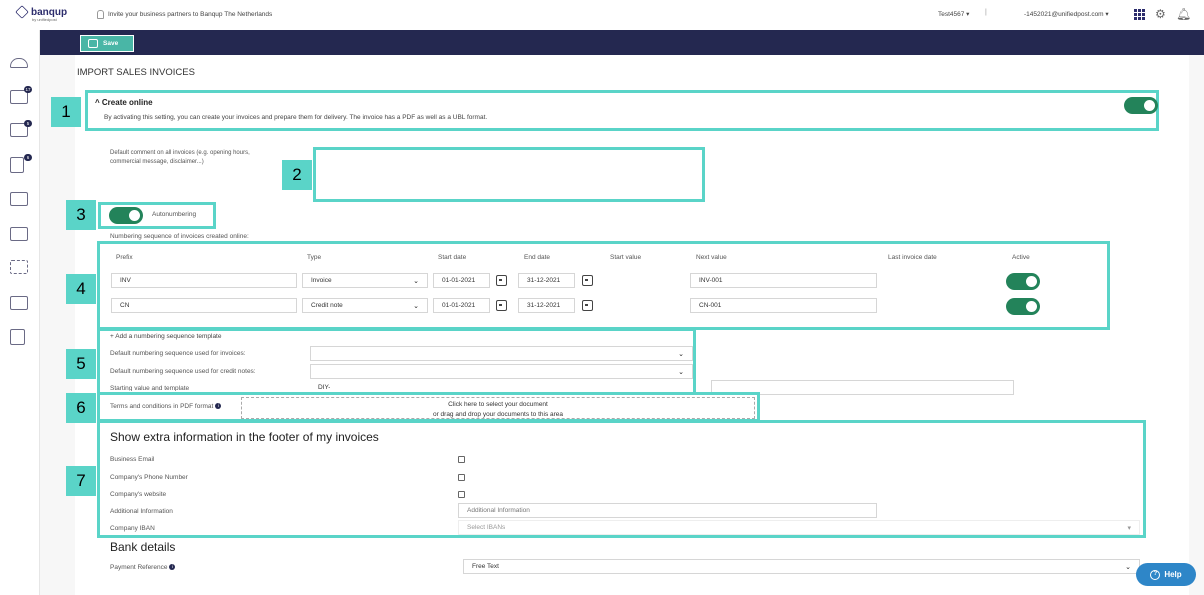  Describe the element at coordinates (204, 305) in the screenshot. I see `prefix-input: CN` at that location.